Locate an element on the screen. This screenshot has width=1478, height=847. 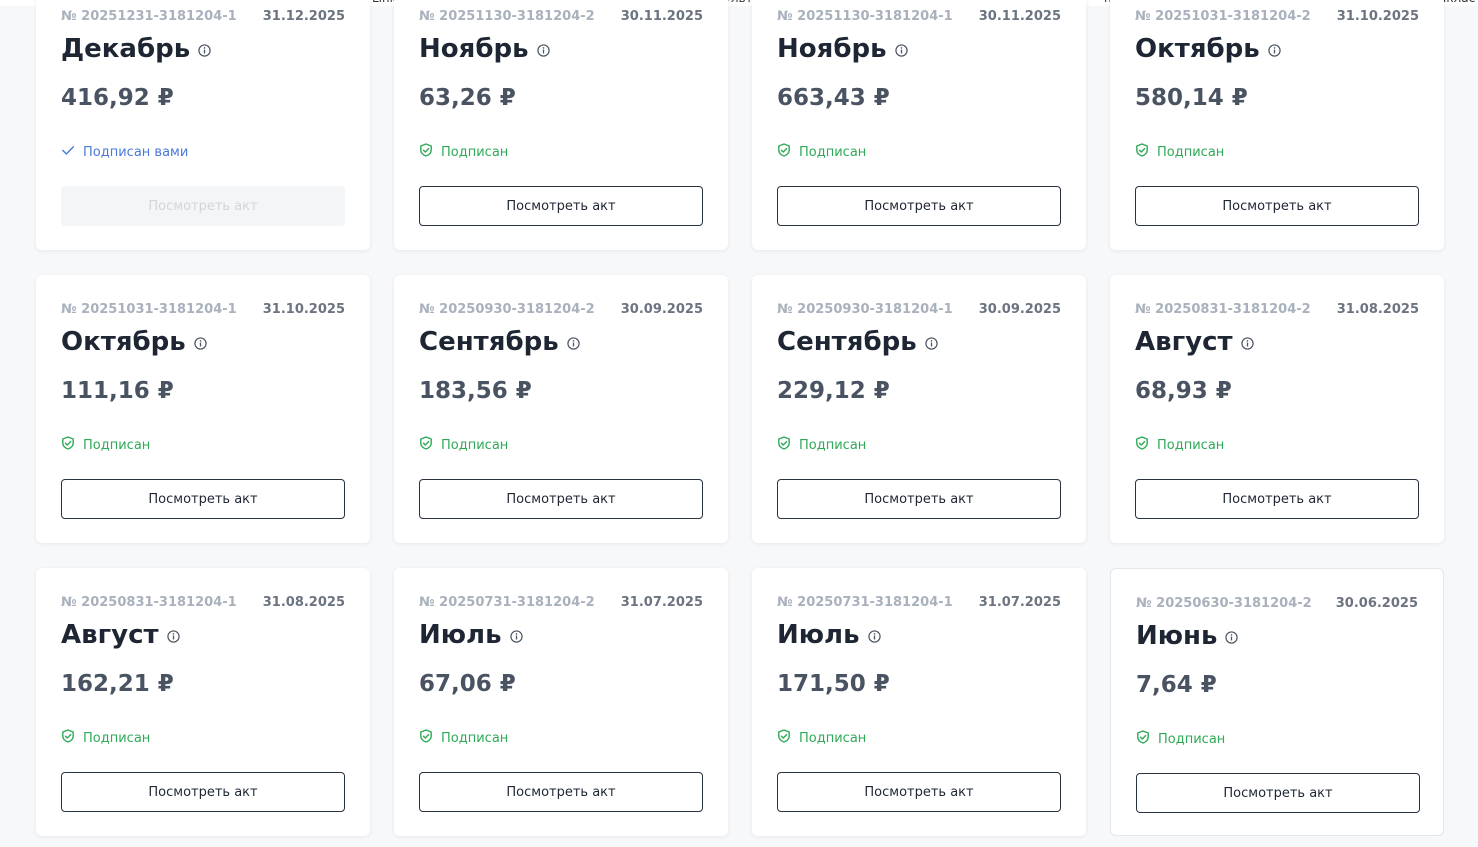
act-date: 30.11.2025 is located at coordinates (1019, 16).